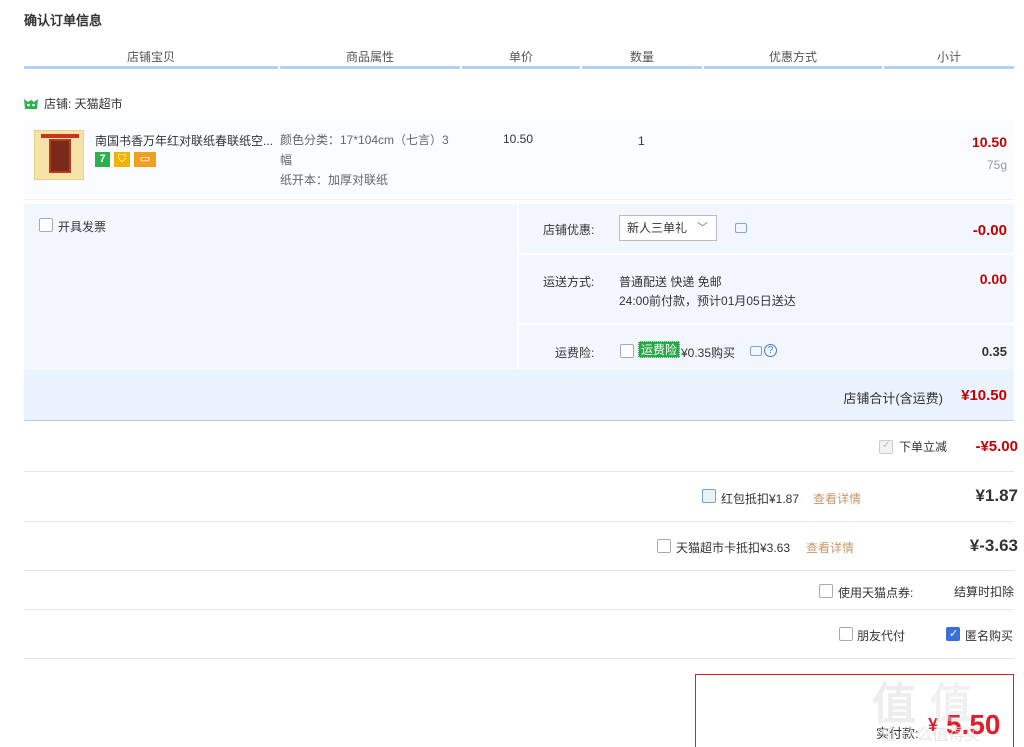 This screenshot has height=747, width=1024. I want to click on watermark-text: 值 什么值得买, so click(930, 735).